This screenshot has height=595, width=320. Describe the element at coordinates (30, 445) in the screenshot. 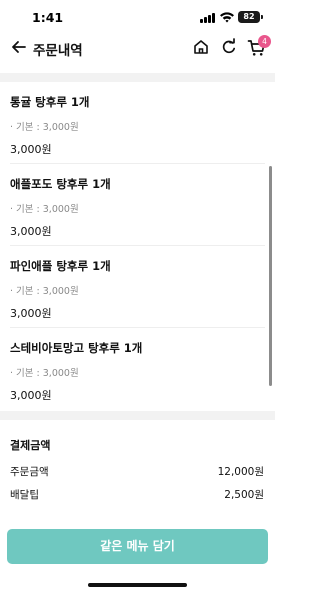

I see `payment-title: 결제금액` at that location.